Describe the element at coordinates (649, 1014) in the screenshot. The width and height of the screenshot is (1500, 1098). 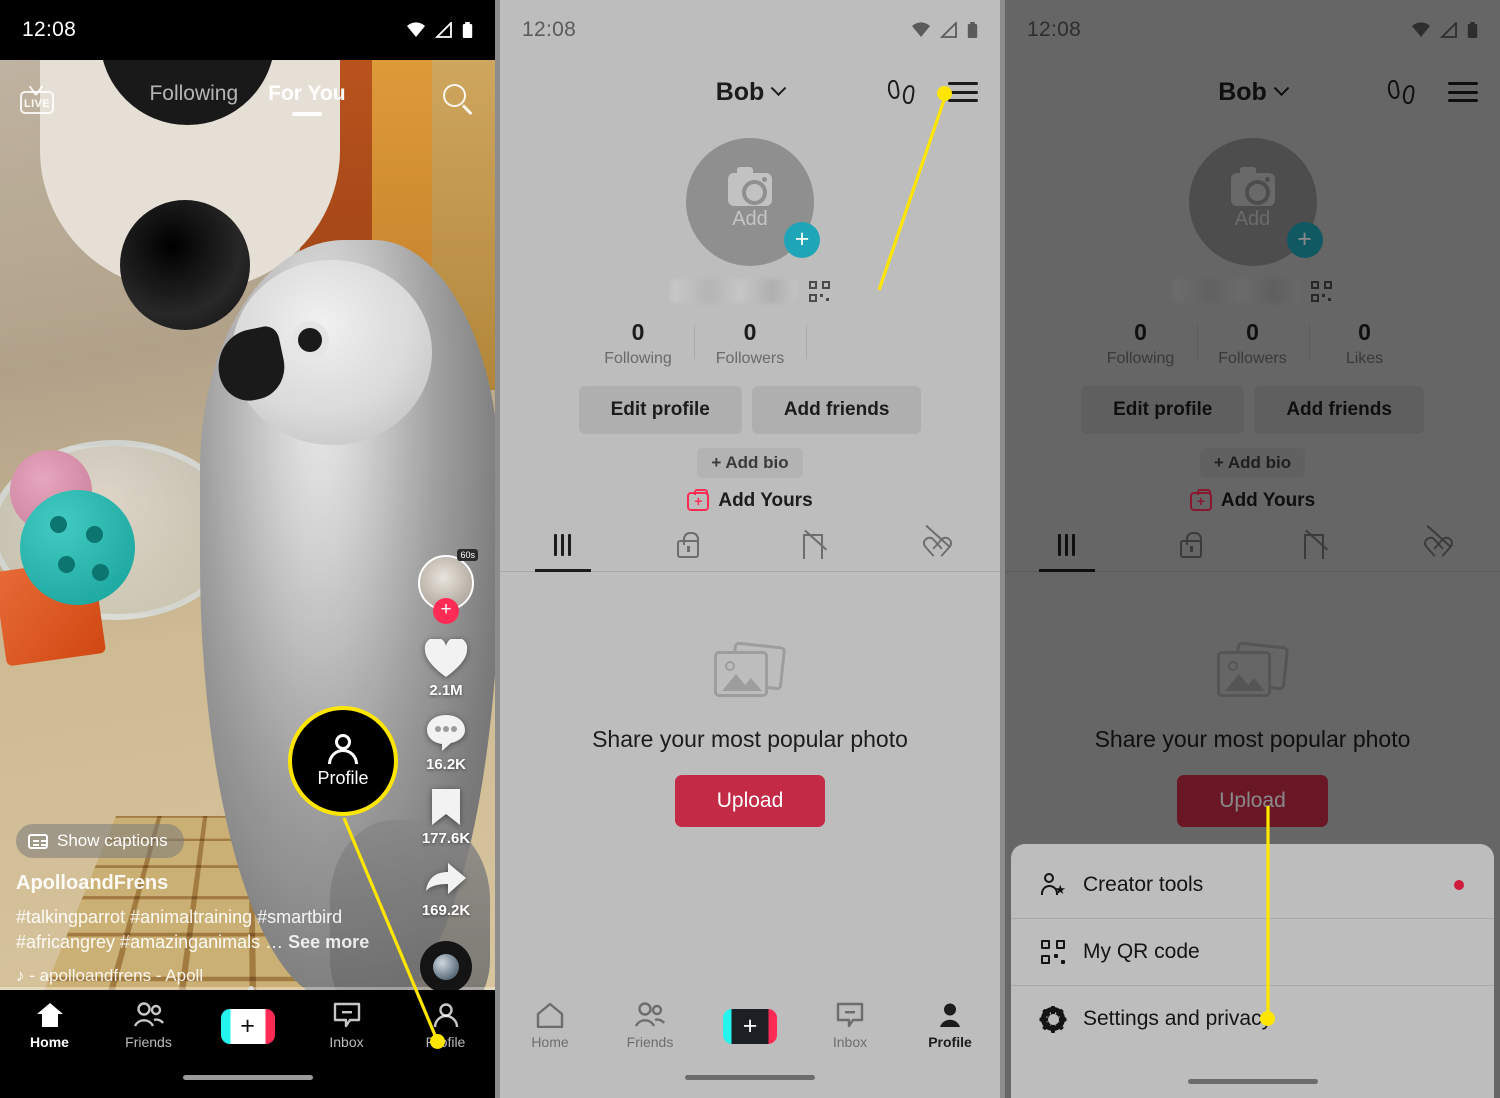
I see `friends-icon` at that location.